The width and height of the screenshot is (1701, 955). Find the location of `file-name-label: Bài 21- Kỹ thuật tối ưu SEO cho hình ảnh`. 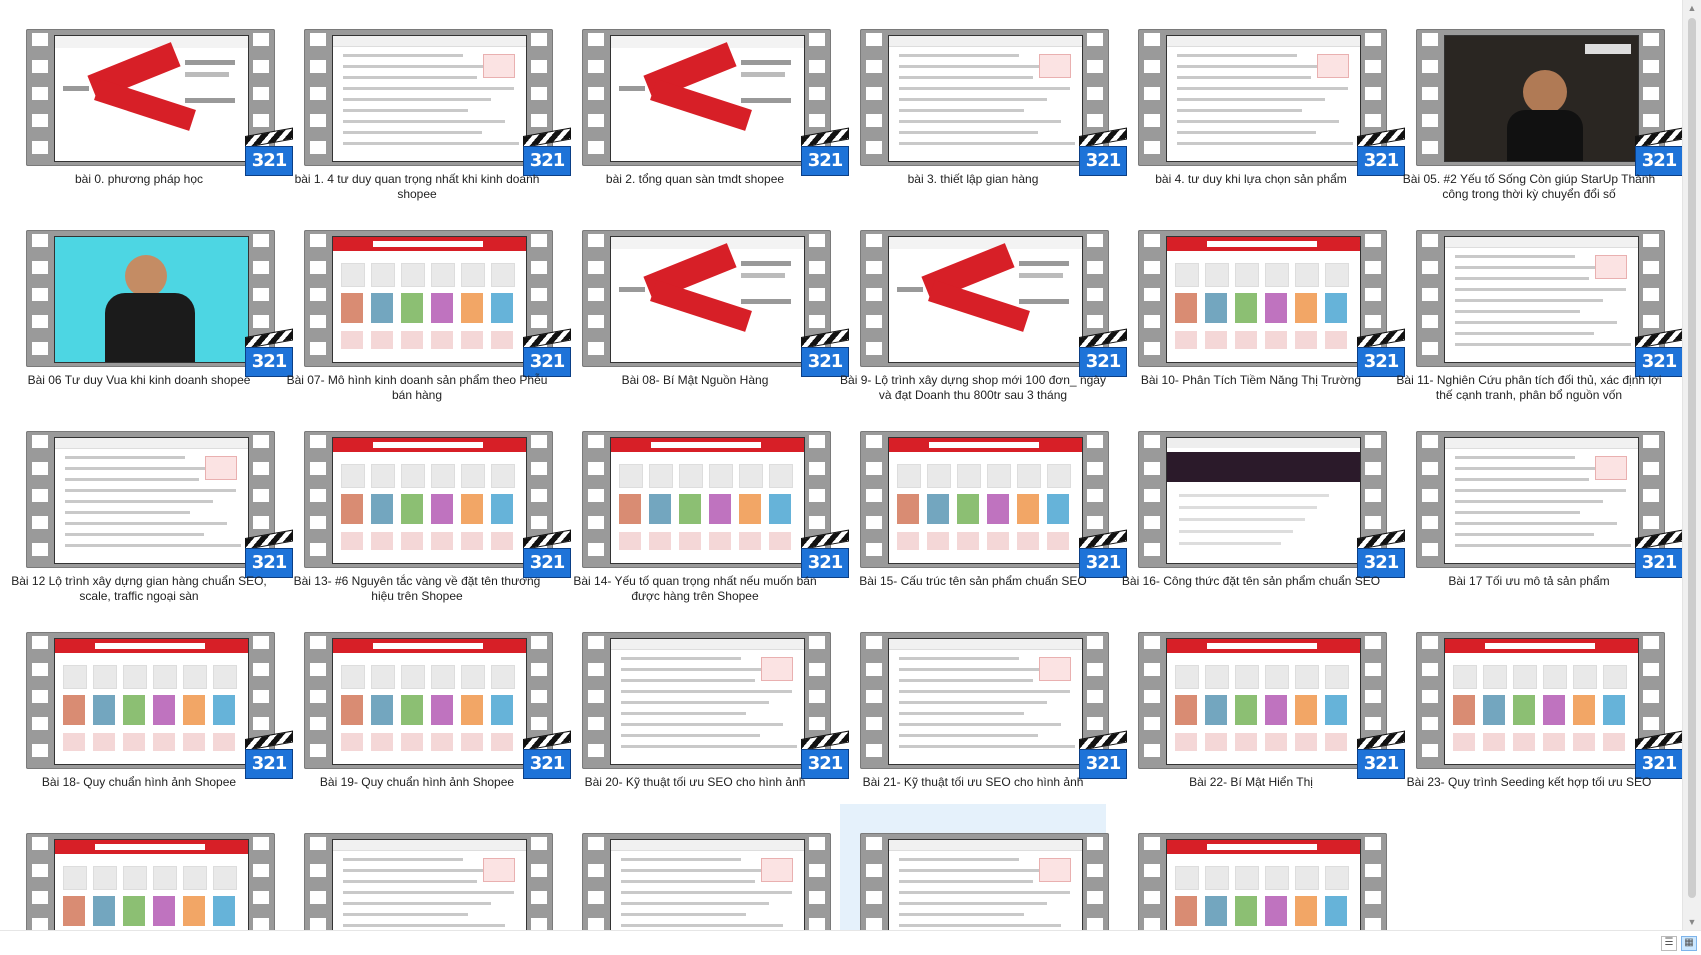

file-name-label: Bài 21- Kỹ thuật tối ưu SEO cho hình ảnh is located at coordinates (973, 782).